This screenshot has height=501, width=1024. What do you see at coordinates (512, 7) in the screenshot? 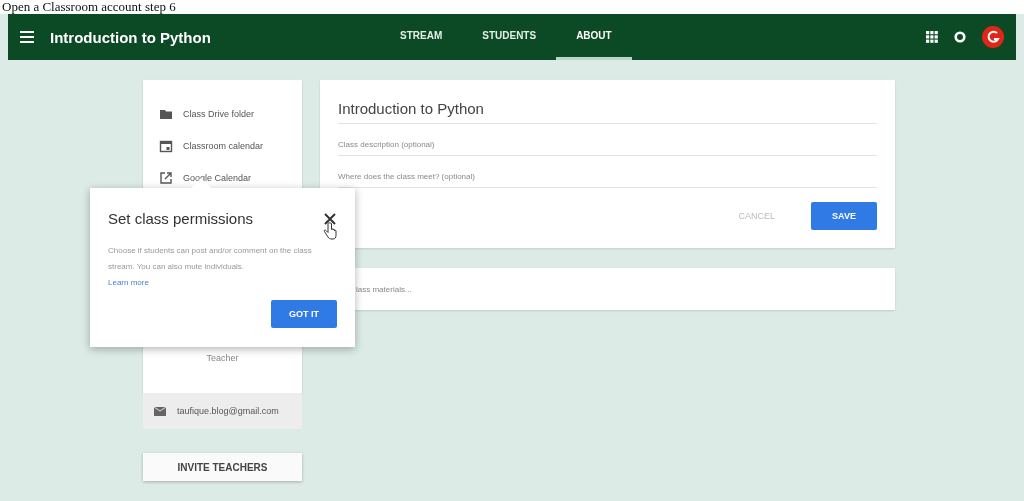
I see `page-caption: Open a Classroom account step 6` at bounding box center [512, 7].